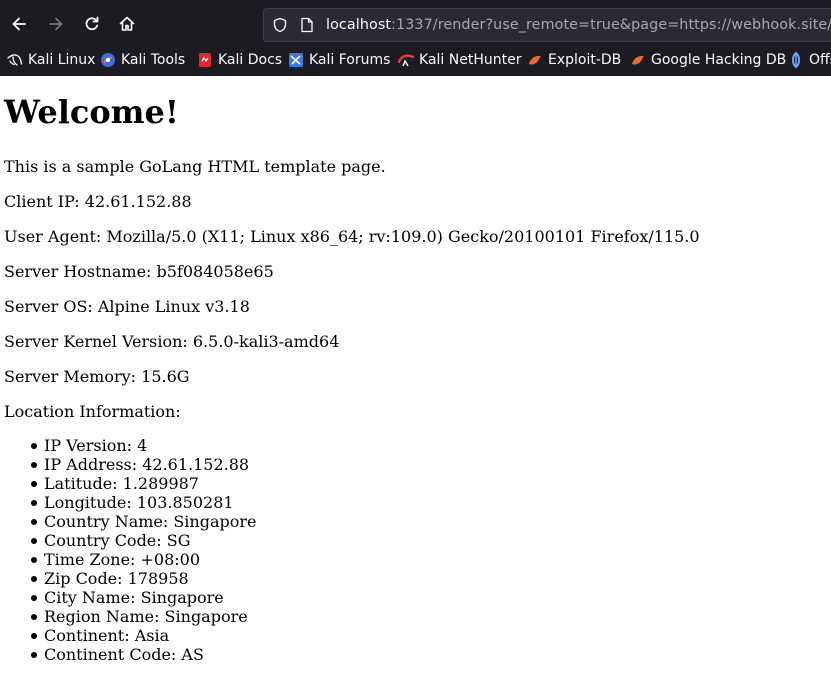  I want to click on page-title: Welcome!, so click(91, 112).